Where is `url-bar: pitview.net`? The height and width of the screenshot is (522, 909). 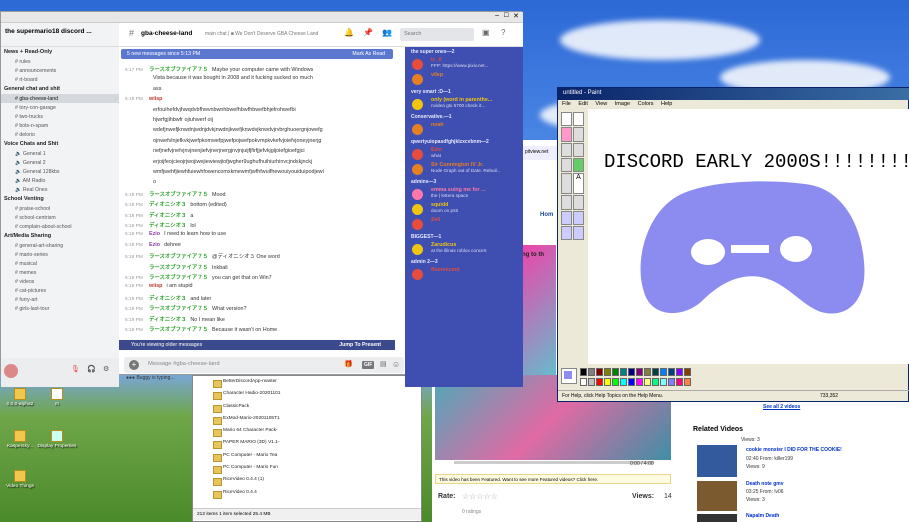
url-bar: pitview.net is located at coordinates (539, 153).